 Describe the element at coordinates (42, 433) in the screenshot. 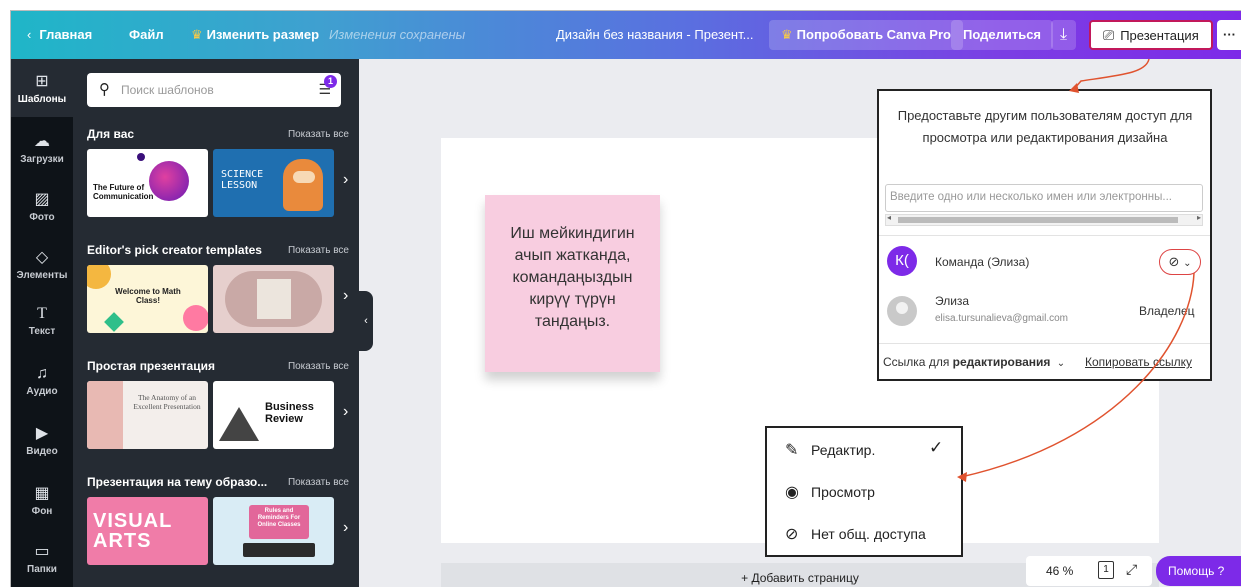

I see `video-icon: ▶` at that location.